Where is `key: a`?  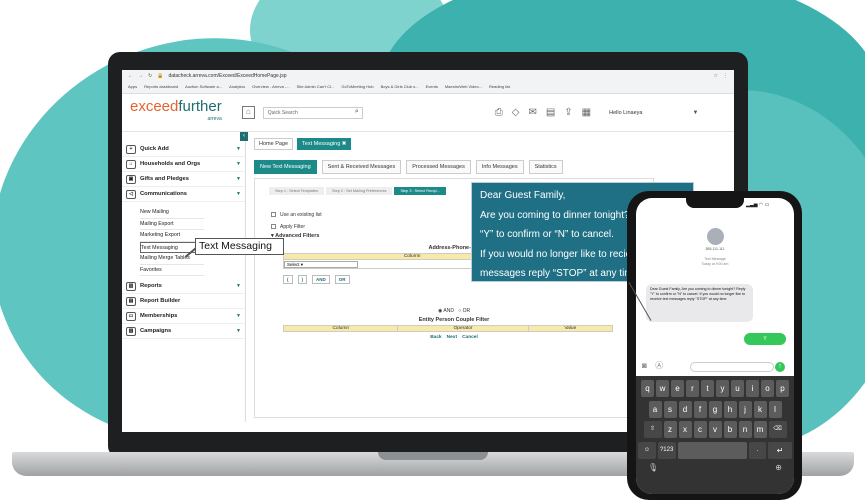
key: a is located at coordinates (655, 409).